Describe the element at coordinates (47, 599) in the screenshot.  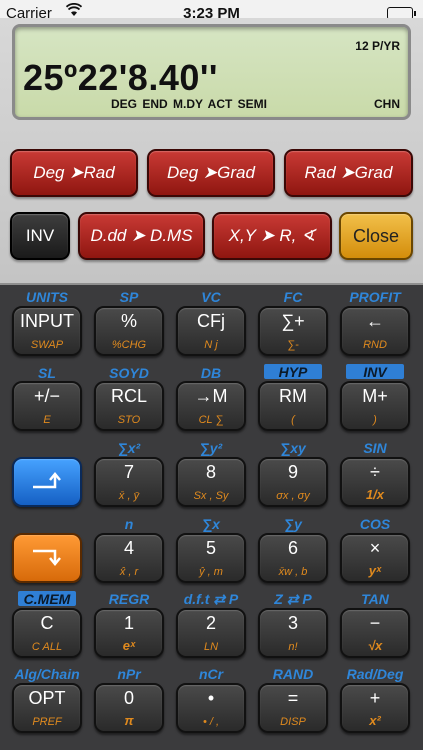
I see `label-cmem: C.MEM` at that location.